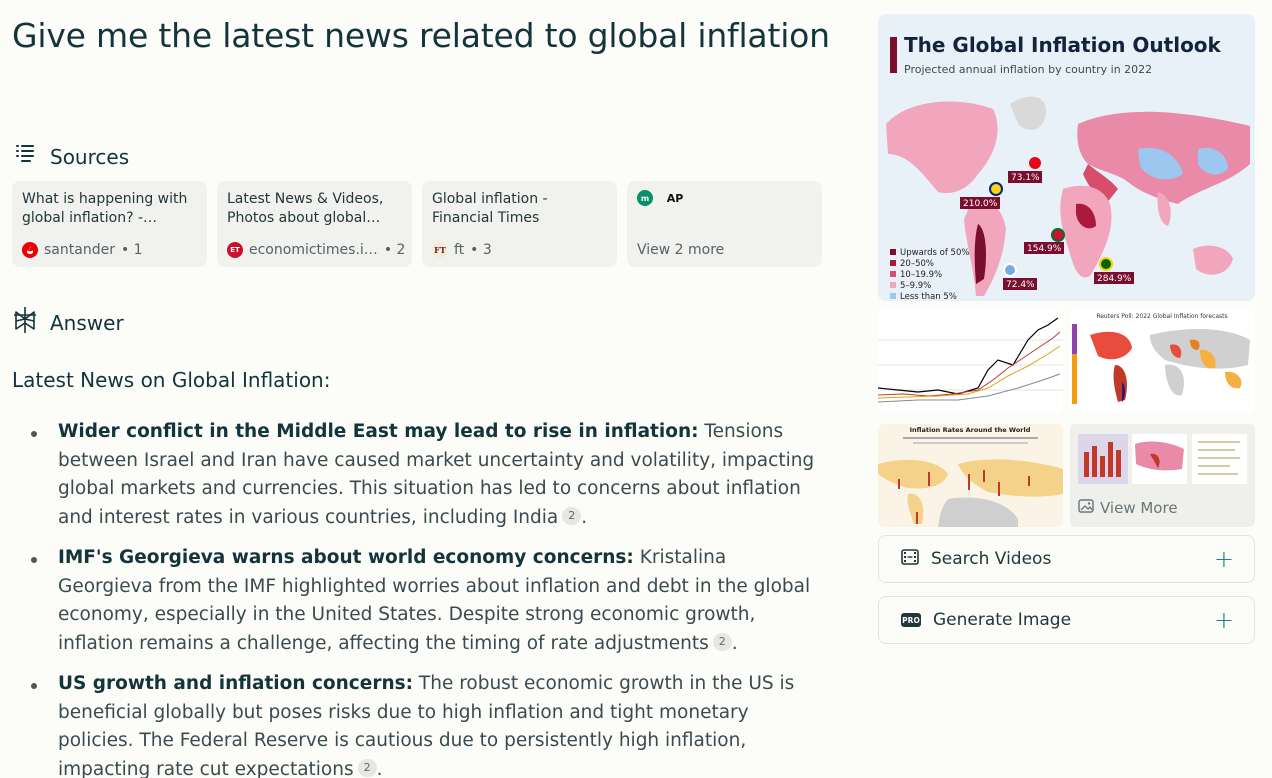 This screenshot has height=778, width=1272. I want to click on santander-icon, so click(30, 250).